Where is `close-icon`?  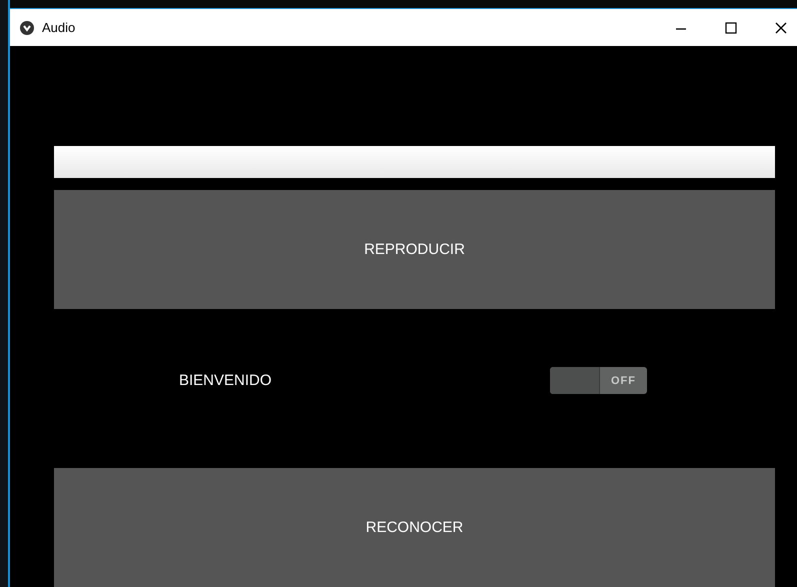
close-icon is located at coordinates (781, 28).